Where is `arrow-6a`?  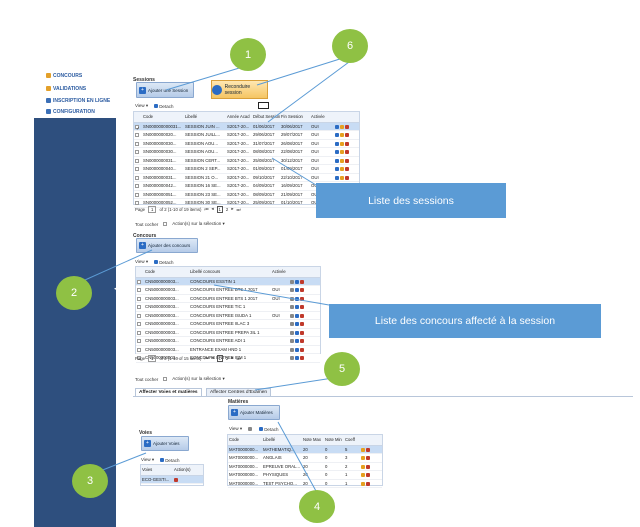 arrow-6a is located at coordinates (300, 71).